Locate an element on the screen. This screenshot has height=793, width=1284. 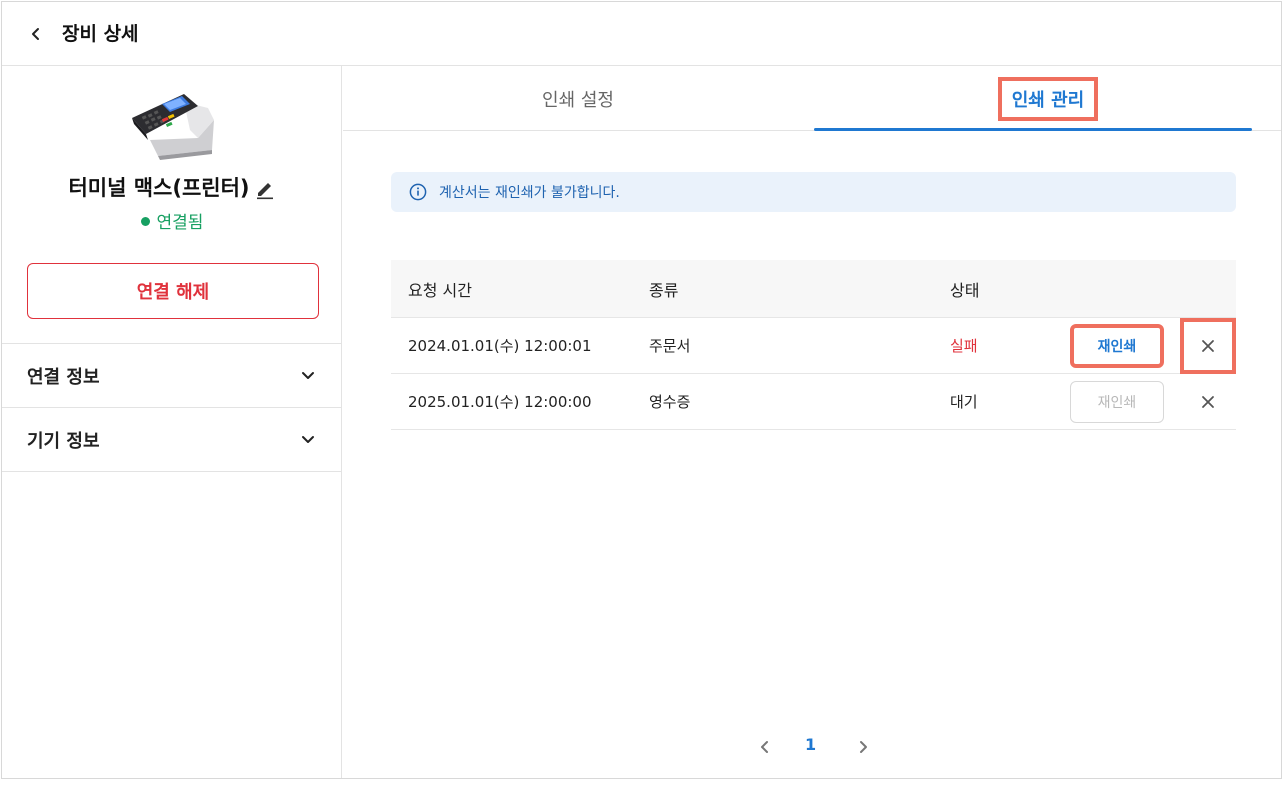
page-number: 1 is located at coordinates (810, 744).